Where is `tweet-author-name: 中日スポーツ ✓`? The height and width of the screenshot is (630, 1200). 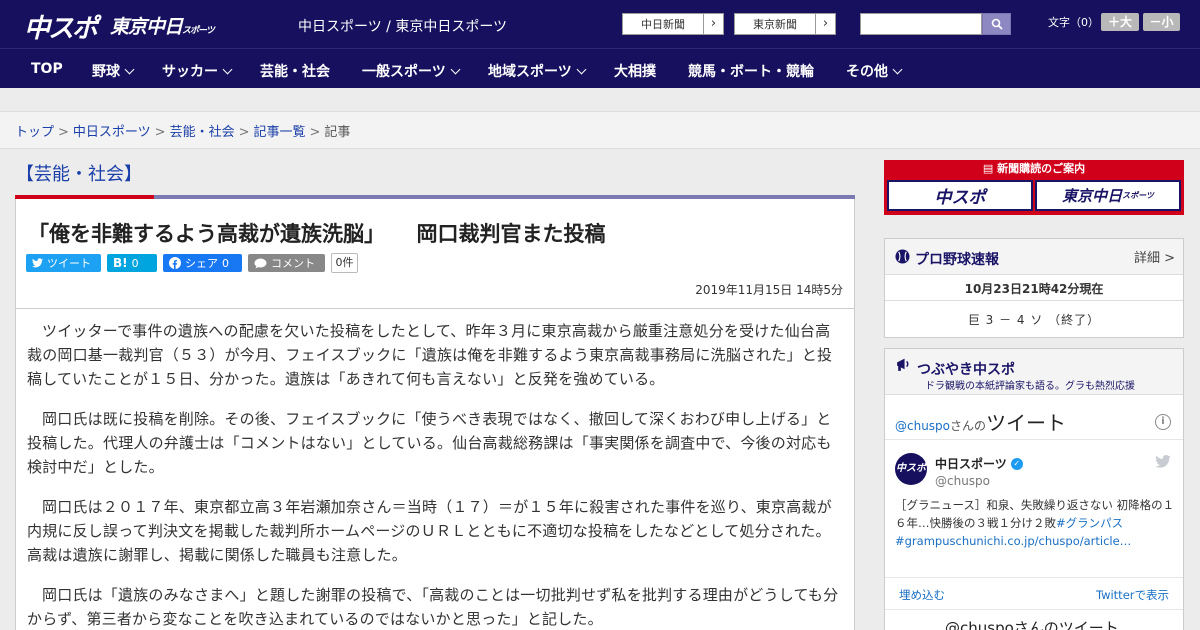 tweet-author-name: 中日スポーツ ✓ is located at coordinates (979, 463).